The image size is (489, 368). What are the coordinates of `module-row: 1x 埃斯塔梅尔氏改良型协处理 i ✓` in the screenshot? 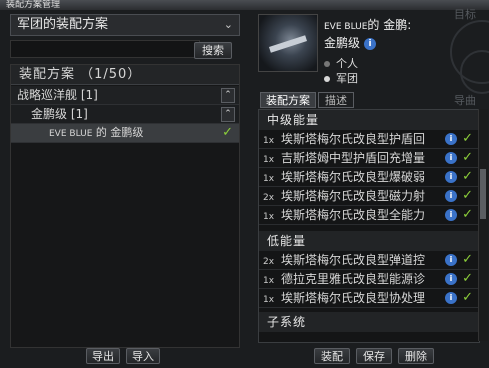 It's located at (369, 298).